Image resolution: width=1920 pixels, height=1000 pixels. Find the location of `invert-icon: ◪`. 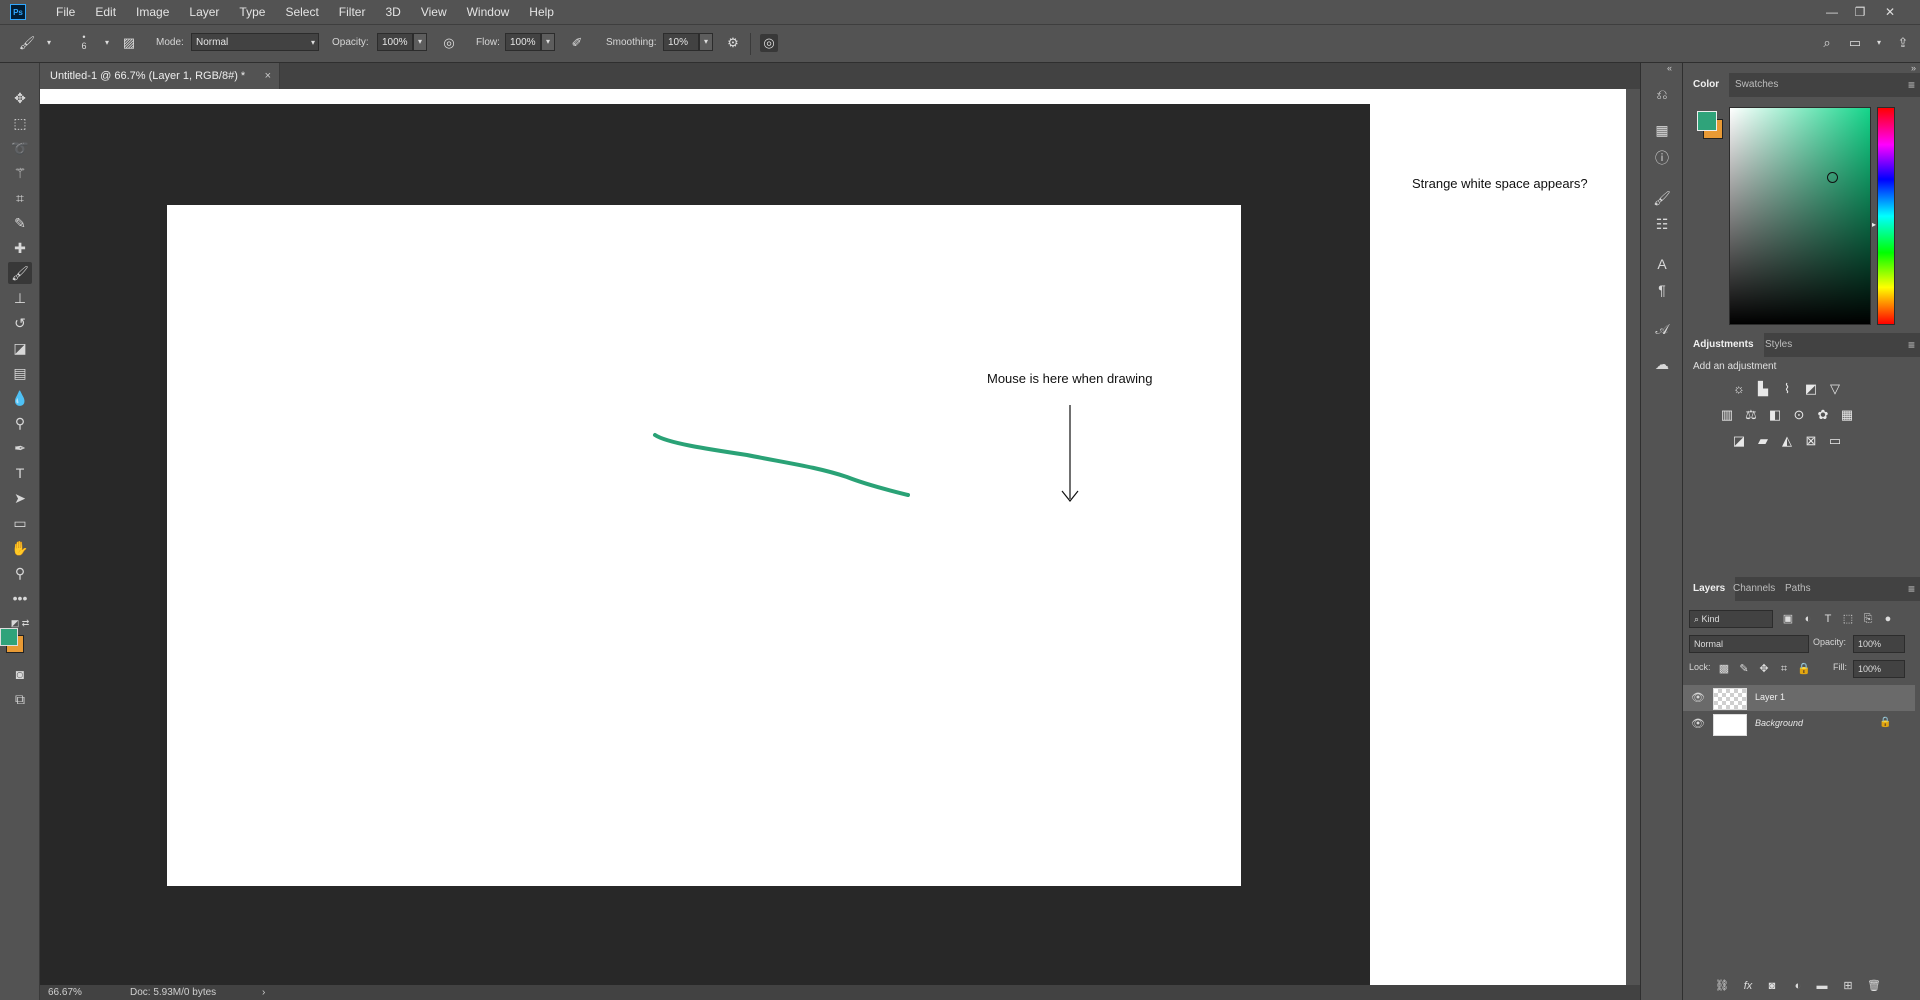

invert-icon: ◪ is located at coordinates (1739, 441).